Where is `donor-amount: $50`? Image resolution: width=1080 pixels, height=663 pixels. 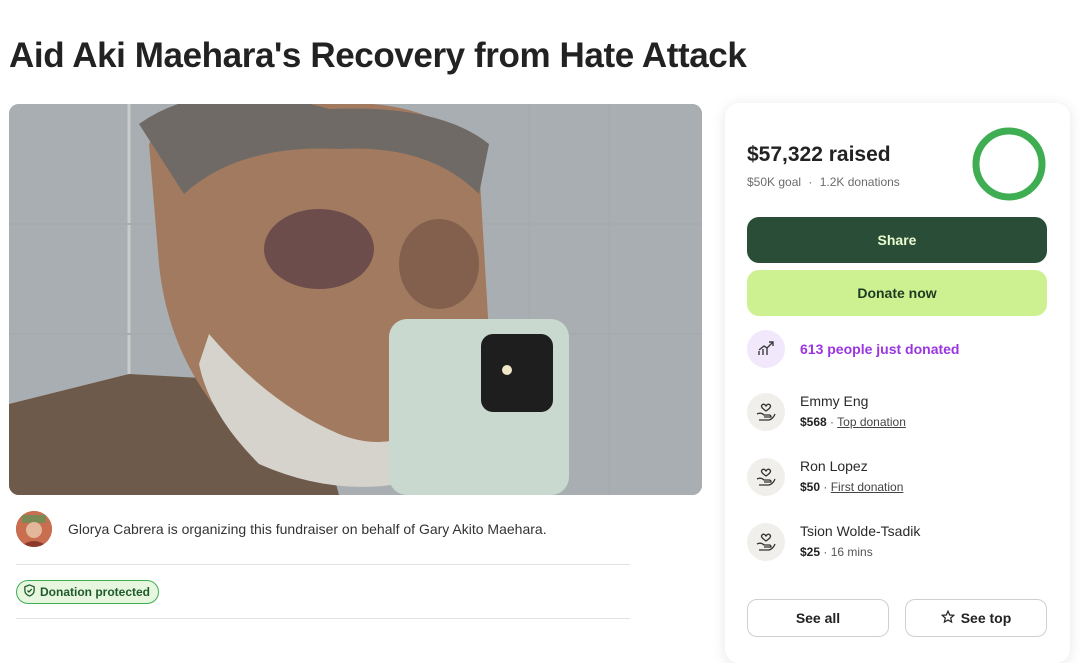
donor-amount: $50 is located at coordinates (810, 487).